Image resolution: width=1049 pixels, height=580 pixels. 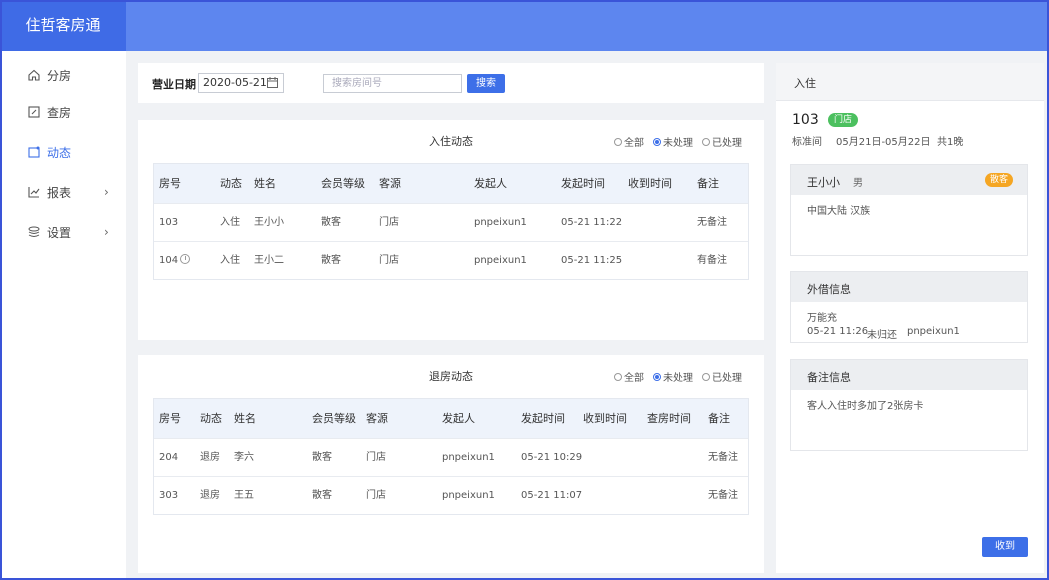 What do you see at coordinates (524, 25) in the screenshot?
I see `top-header: 住哲客房通` at bounding box center [524, 25].